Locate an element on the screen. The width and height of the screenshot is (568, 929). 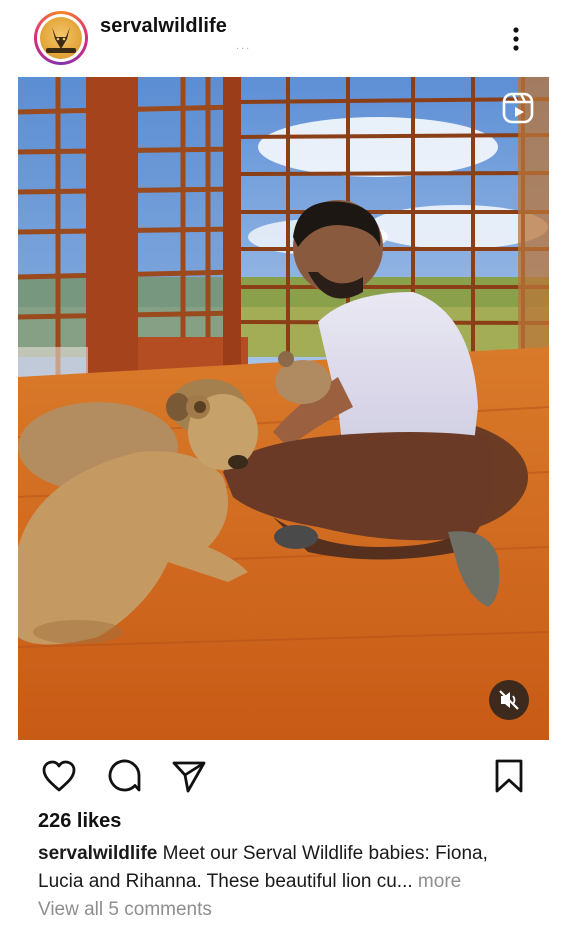
like-button is located at coordinates (59, 776).